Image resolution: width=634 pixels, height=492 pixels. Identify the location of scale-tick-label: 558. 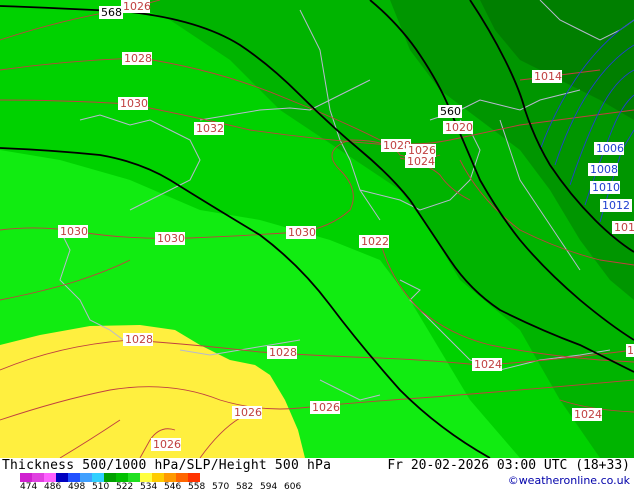
(197, 487).